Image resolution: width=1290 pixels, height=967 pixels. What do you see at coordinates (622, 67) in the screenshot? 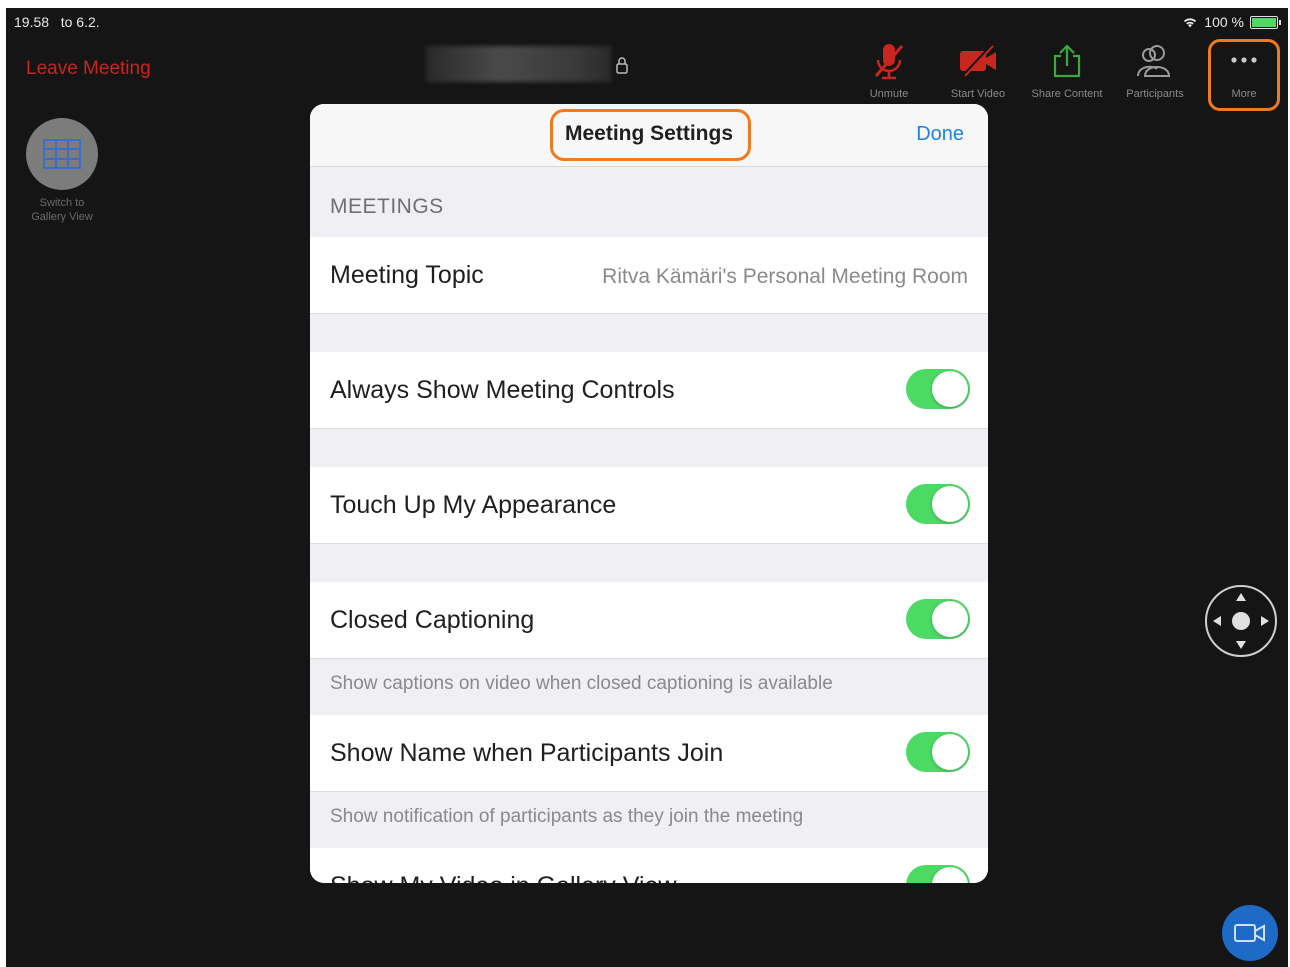
I see `lock-icon` at bounding box center [622, 67].